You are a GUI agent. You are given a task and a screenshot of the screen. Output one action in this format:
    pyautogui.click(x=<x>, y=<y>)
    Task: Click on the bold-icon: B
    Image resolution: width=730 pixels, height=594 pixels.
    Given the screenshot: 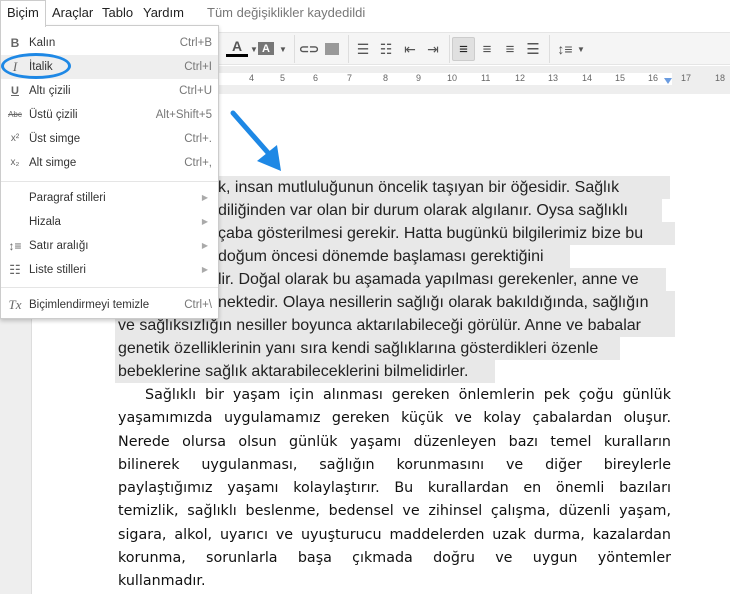 What is the action you would take?
    pyautogui.click(x=15, y=43)
    